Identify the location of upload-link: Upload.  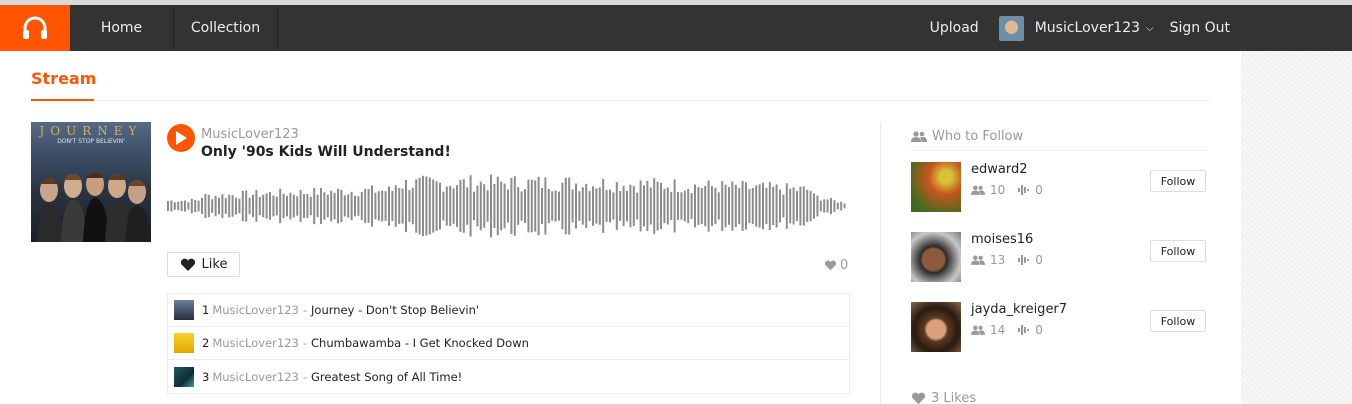
(954, 28).